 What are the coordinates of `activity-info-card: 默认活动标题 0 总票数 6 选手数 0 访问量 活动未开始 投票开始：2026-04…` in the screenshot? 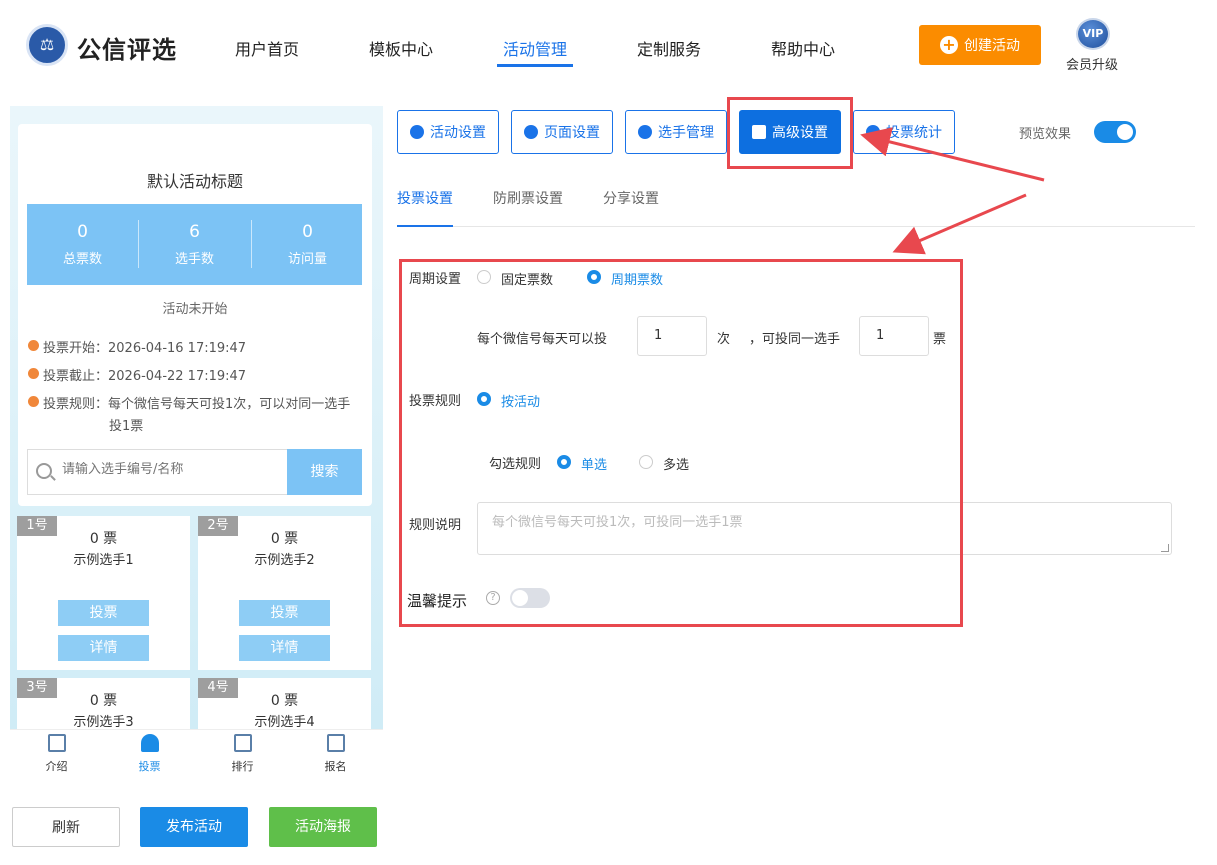 It's located at (195, 315).